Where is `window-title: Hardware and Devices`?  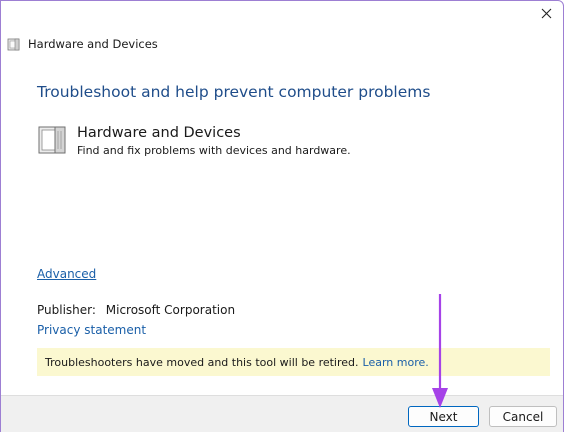
window-title: Hardware and Devices is located at coordinates (93, 44).